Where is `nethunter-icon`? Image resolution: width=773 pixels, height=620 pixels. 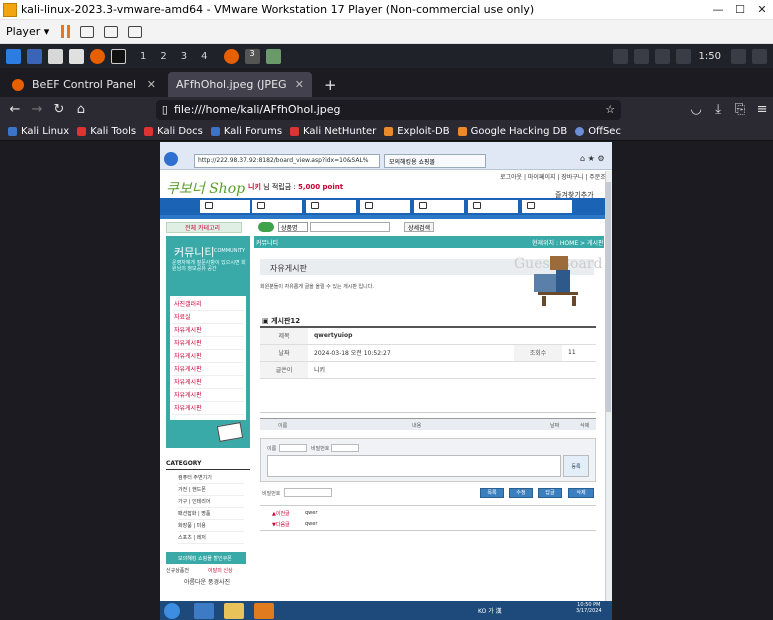 nethunter-icon is located at coordinates (295, 131).